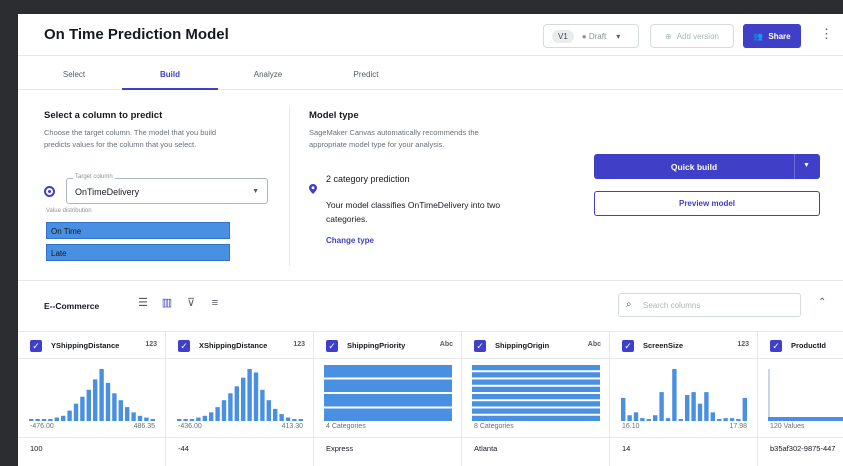 The height and width of the screenshot is (466, 843). Describe the element at coordinates (49, 191) in the screenshot. I see `target-radio` at that location.